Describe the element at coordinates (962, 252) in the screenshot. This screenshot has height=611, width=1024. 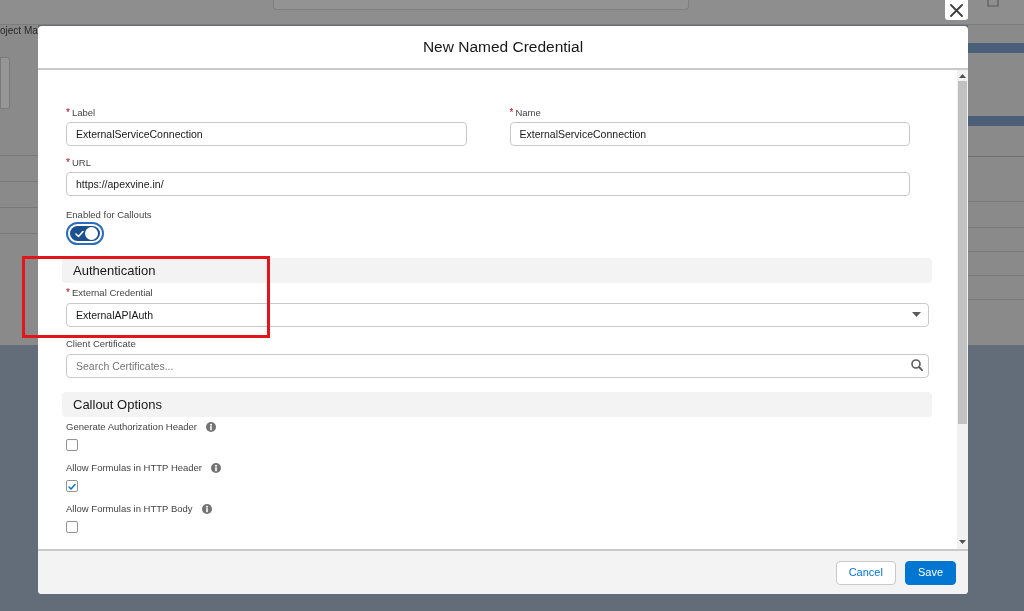
I see `scrollbar-thumb` at that location.